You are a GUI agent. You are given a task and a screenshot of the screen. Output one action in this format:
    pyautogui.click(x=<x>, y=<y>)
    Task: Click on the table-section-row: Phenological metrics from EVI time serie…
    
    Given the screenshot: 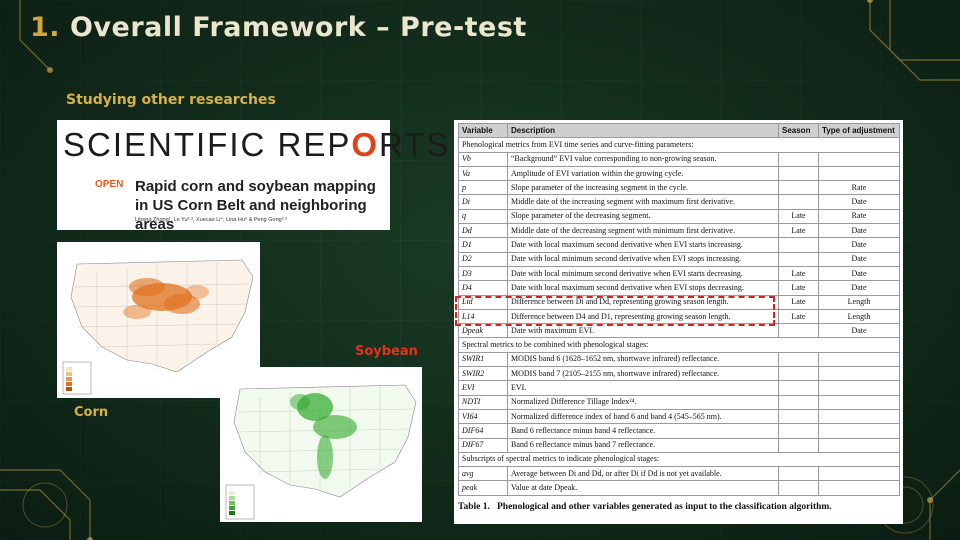 What is the action you would take?
    pyautogui.click(x=679, y=145)
    